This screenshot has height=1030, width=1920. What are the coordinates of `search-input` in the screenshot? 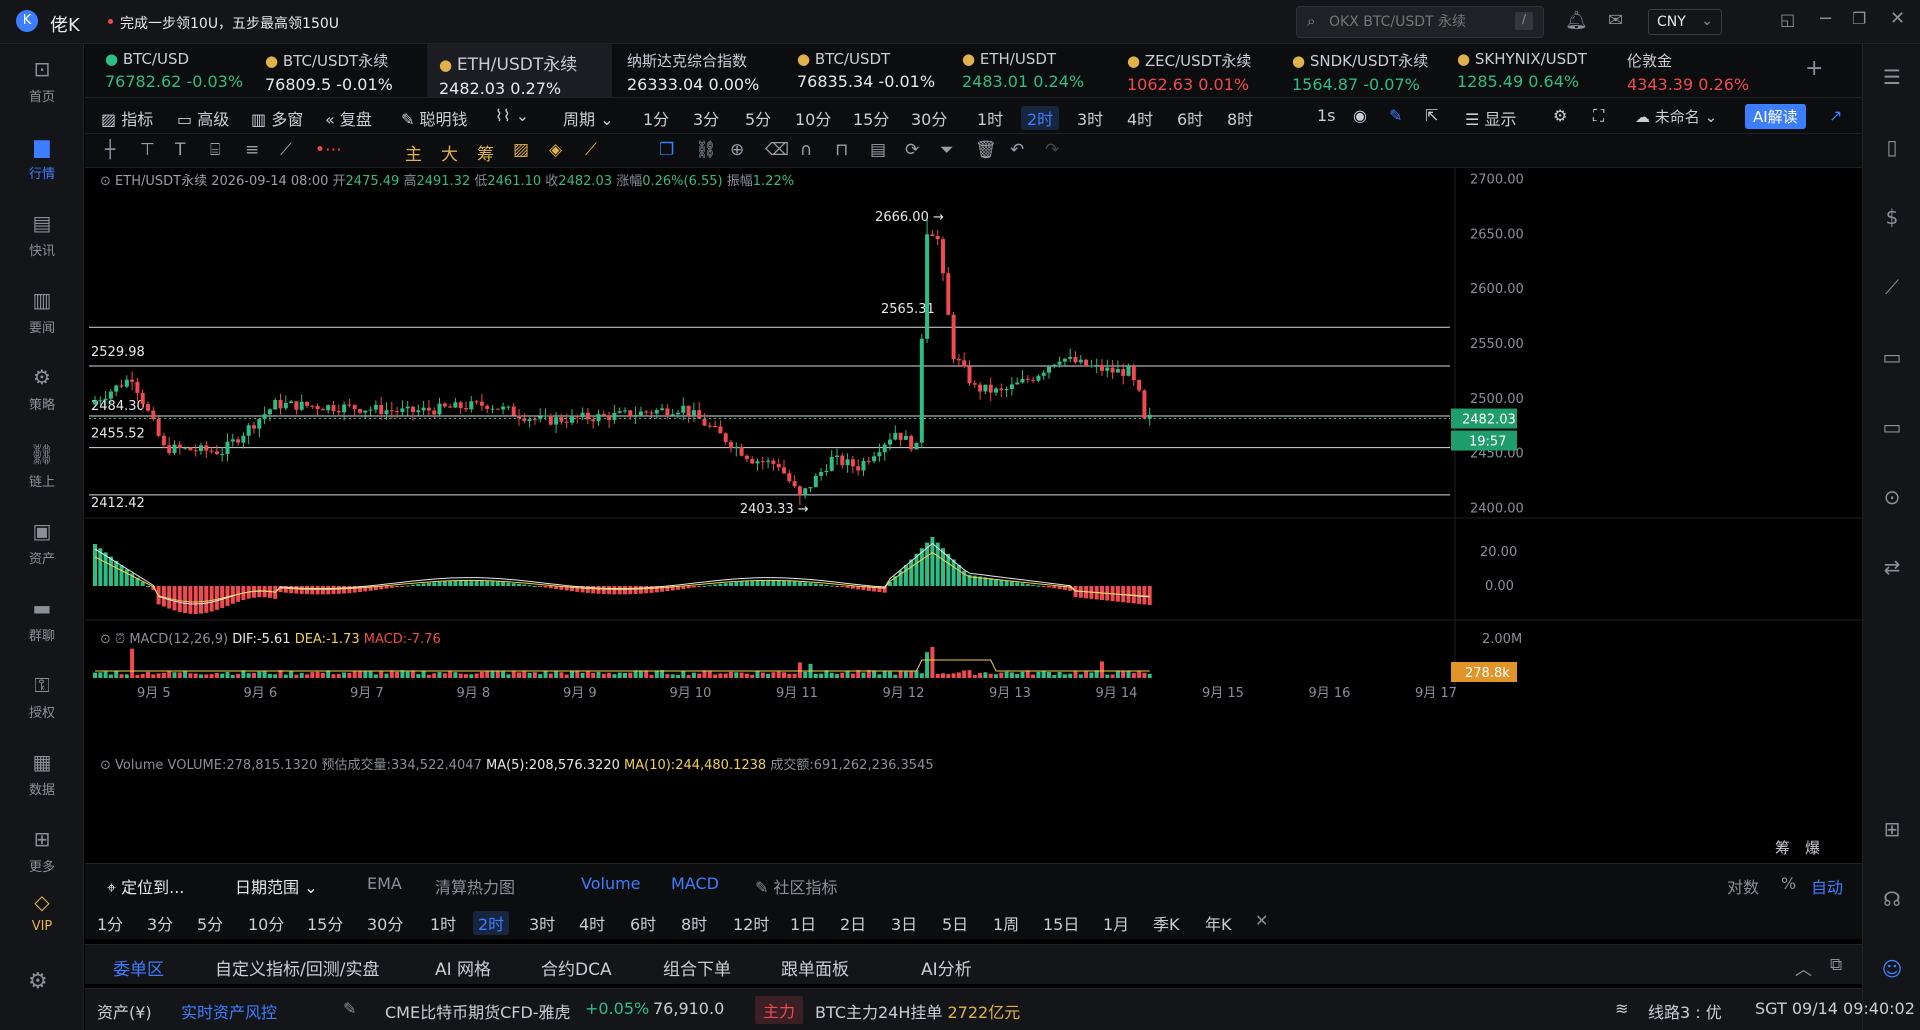 It's located at (1414, 22).